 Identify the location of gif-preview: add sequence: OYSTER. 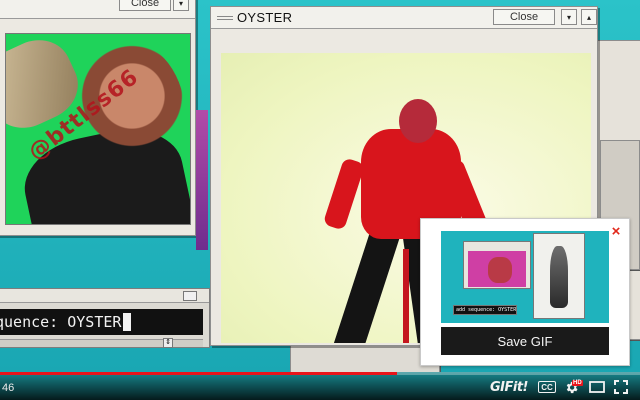
(525, 277).